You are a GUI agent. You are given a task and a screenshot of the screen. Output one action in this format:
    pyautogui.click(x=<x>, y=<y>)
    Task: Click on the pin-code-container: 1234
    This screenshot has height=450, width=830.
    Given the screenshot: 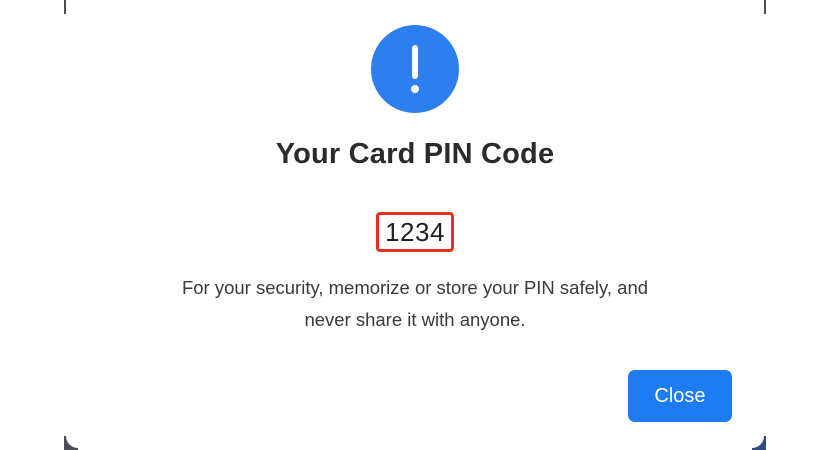 What is the action you would take?
    pyautogui.click(x=415, y=232)
    